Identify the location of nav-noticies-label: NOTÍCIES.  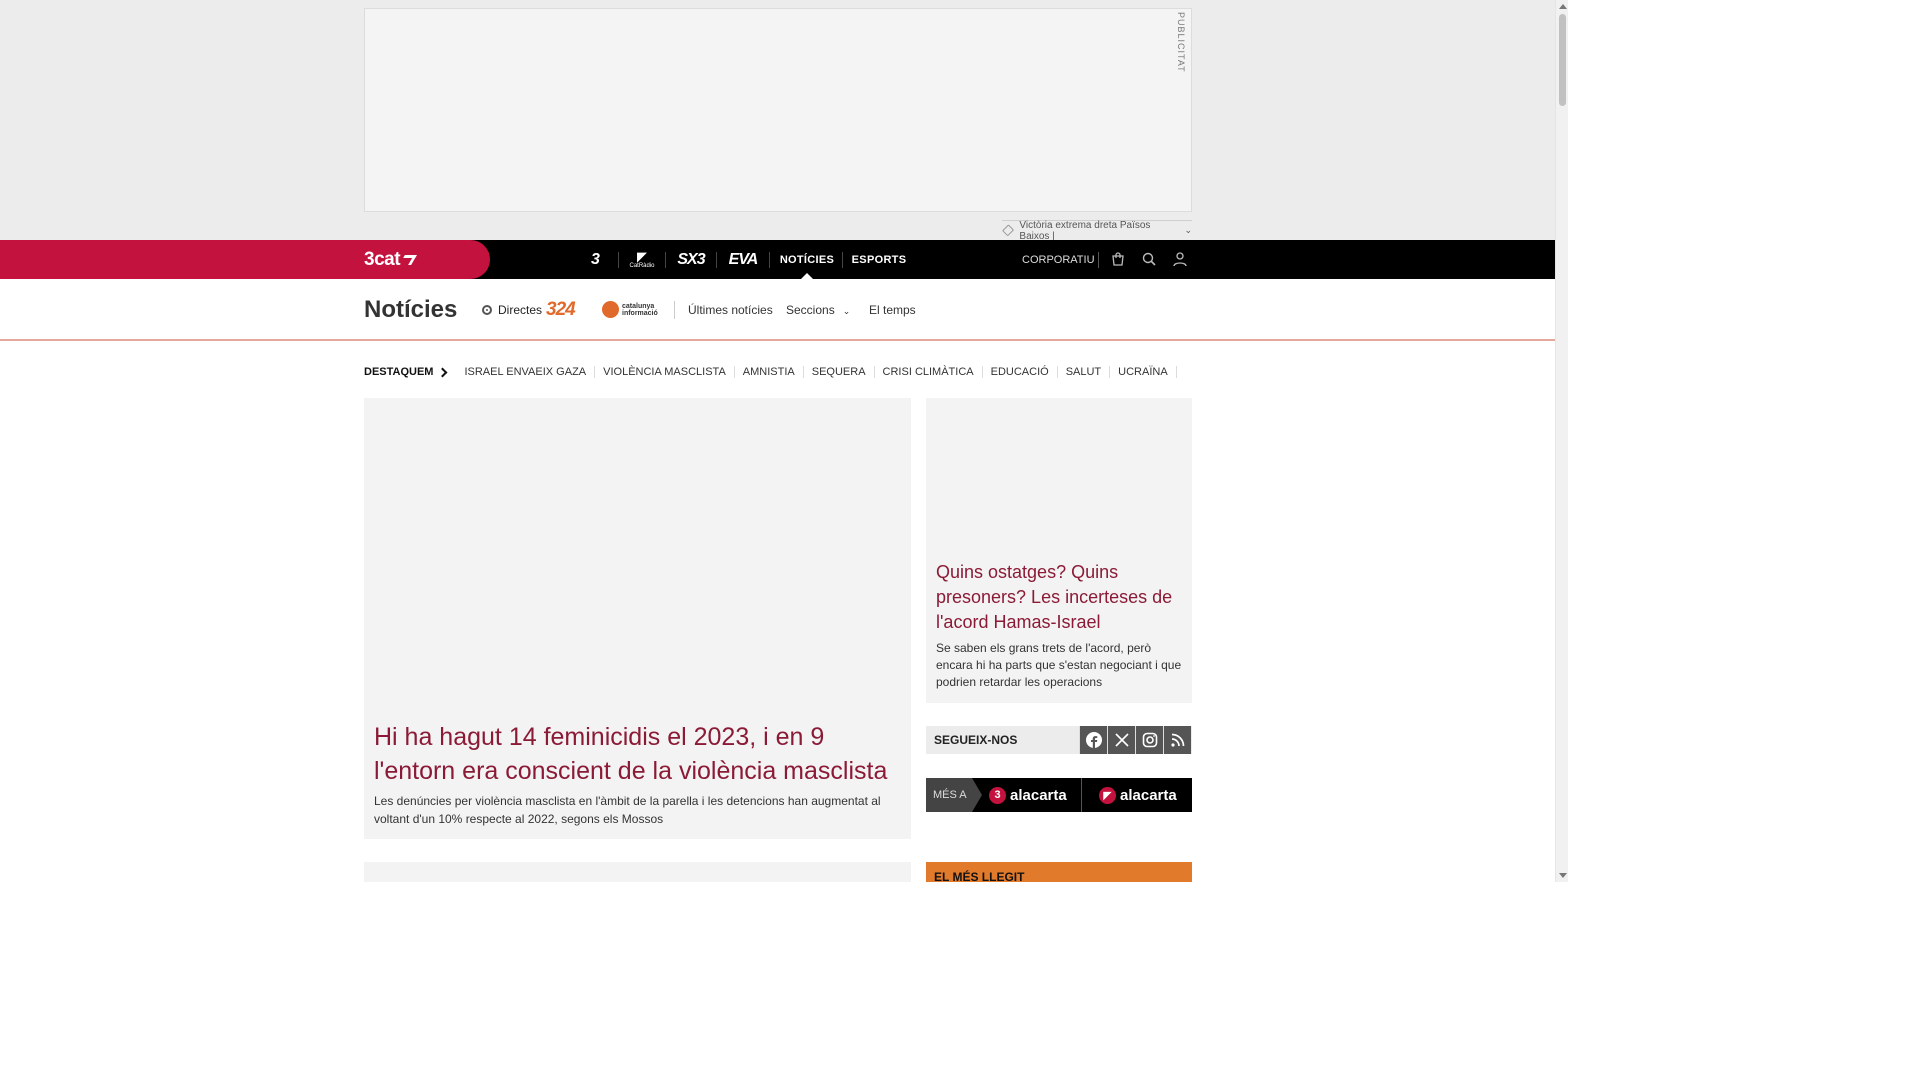
(807, 259).